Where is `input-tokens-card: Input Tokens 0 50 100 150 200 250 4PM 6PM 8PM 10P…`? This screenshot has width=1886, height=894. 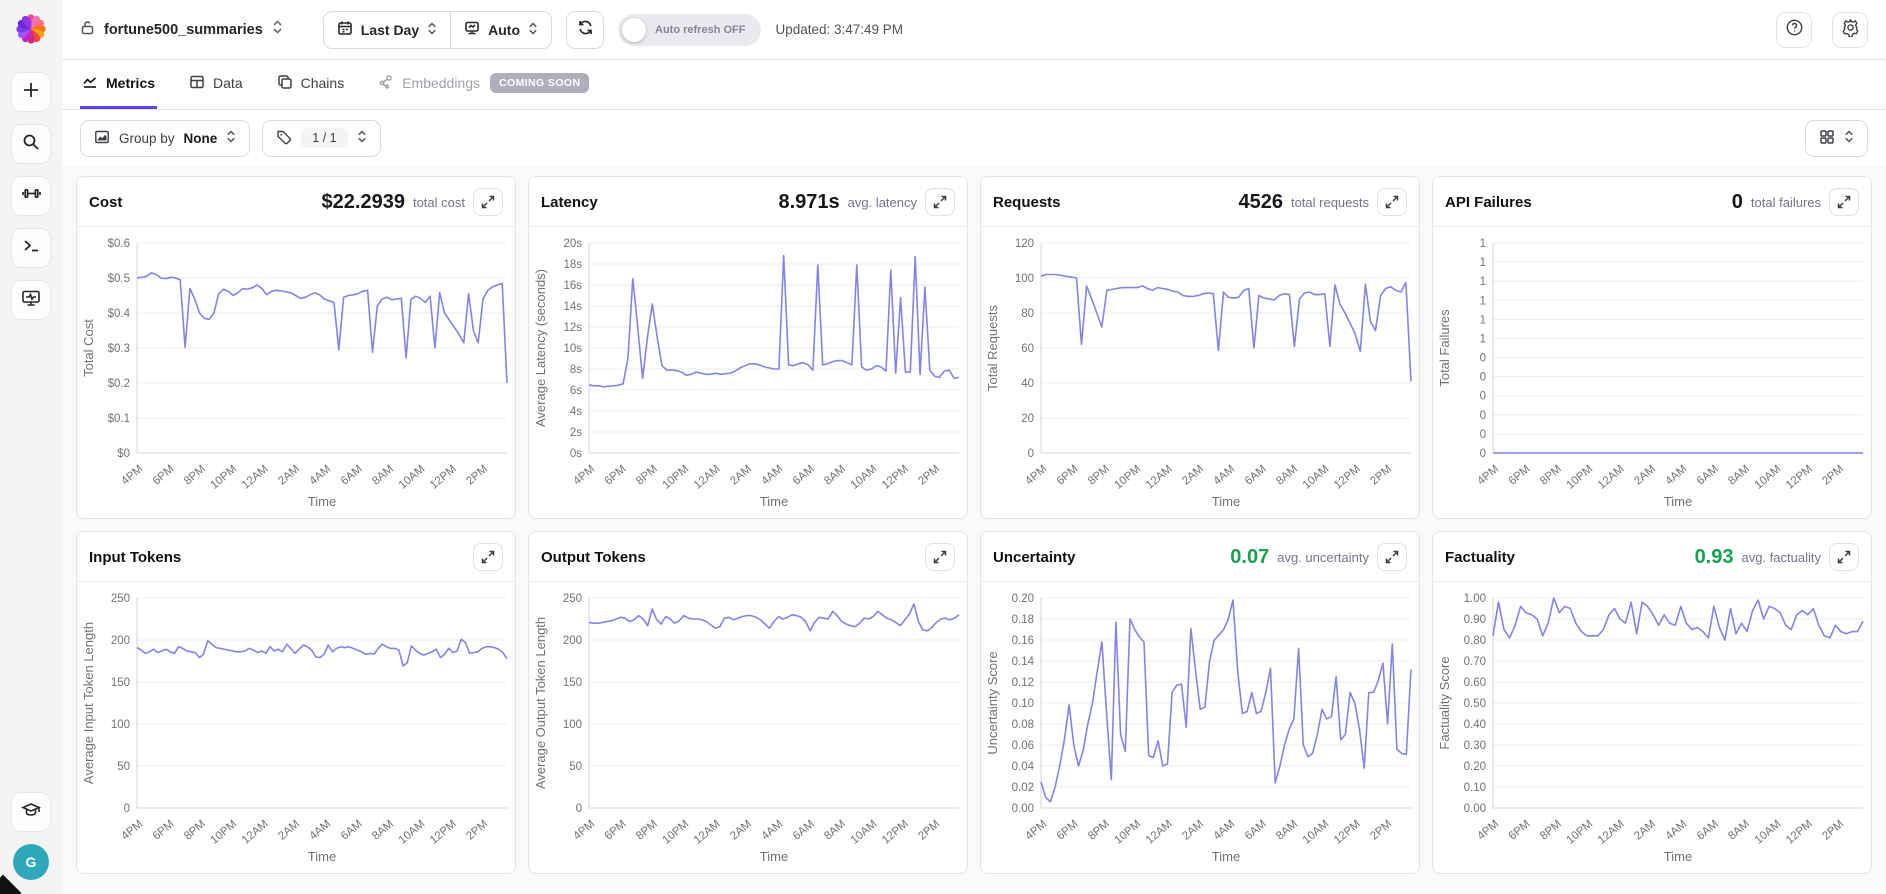 input-tokens-card: Input Tokens 0 50 100 150 200 250 4PM 6PM 8PM 10P… is located at coordinates (296, 702).